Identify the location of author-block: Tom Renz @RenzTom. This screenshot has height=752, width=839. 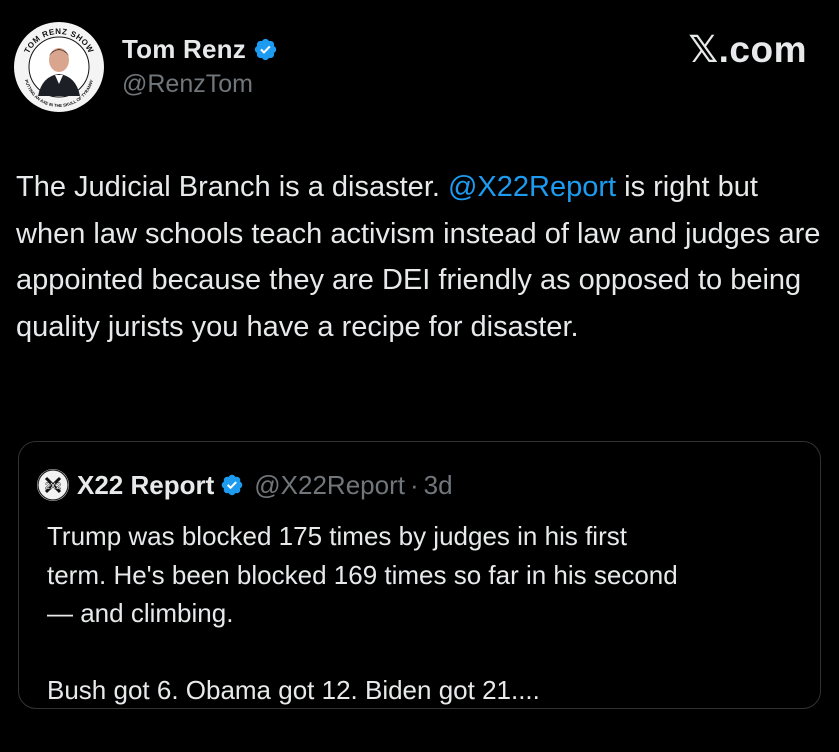
(200, 65).